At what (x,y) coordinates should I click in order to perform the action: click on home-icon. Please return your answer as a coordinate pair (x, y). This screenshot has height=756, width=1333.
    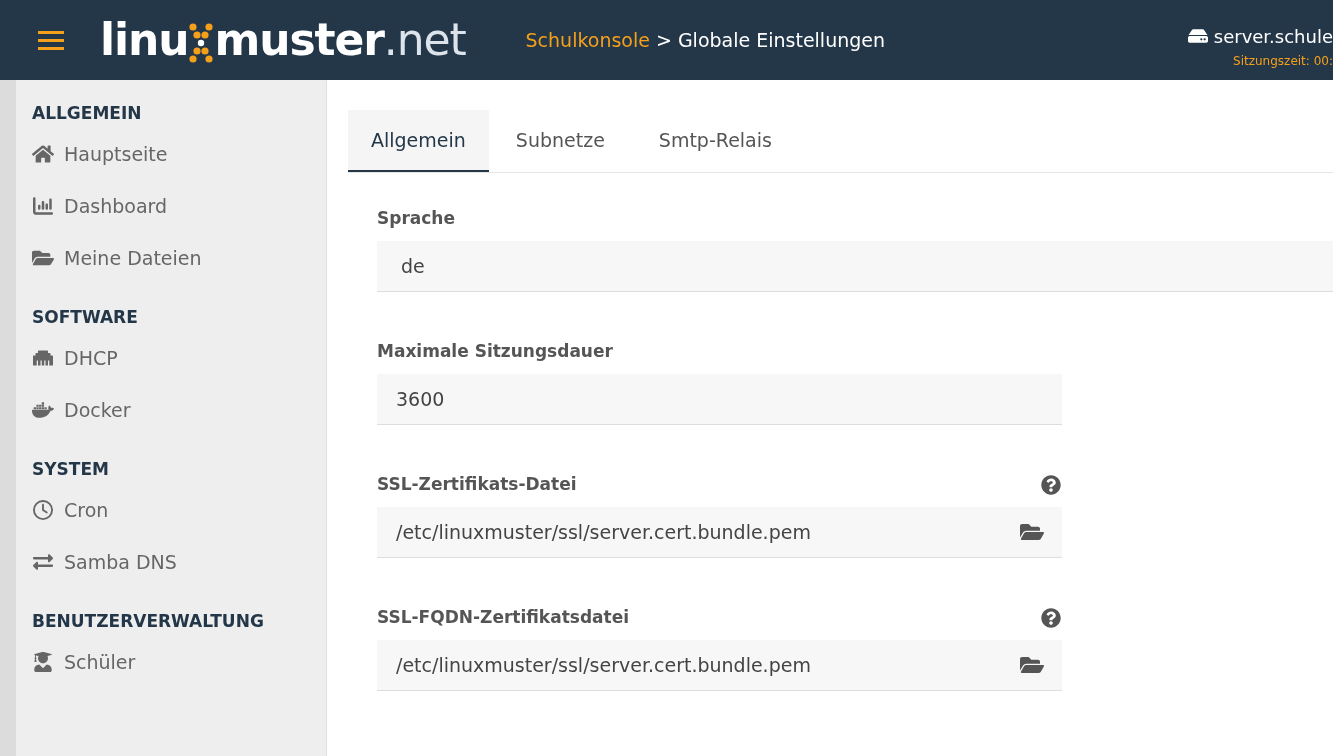
    Looking at the image, I should click on (43, 154).